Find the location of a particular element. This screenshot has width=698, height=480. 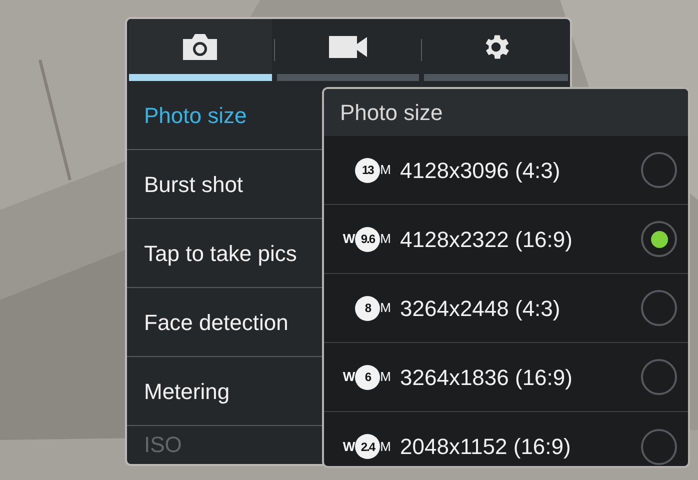

menu-item: Metering is located at coordinates (178, 391).